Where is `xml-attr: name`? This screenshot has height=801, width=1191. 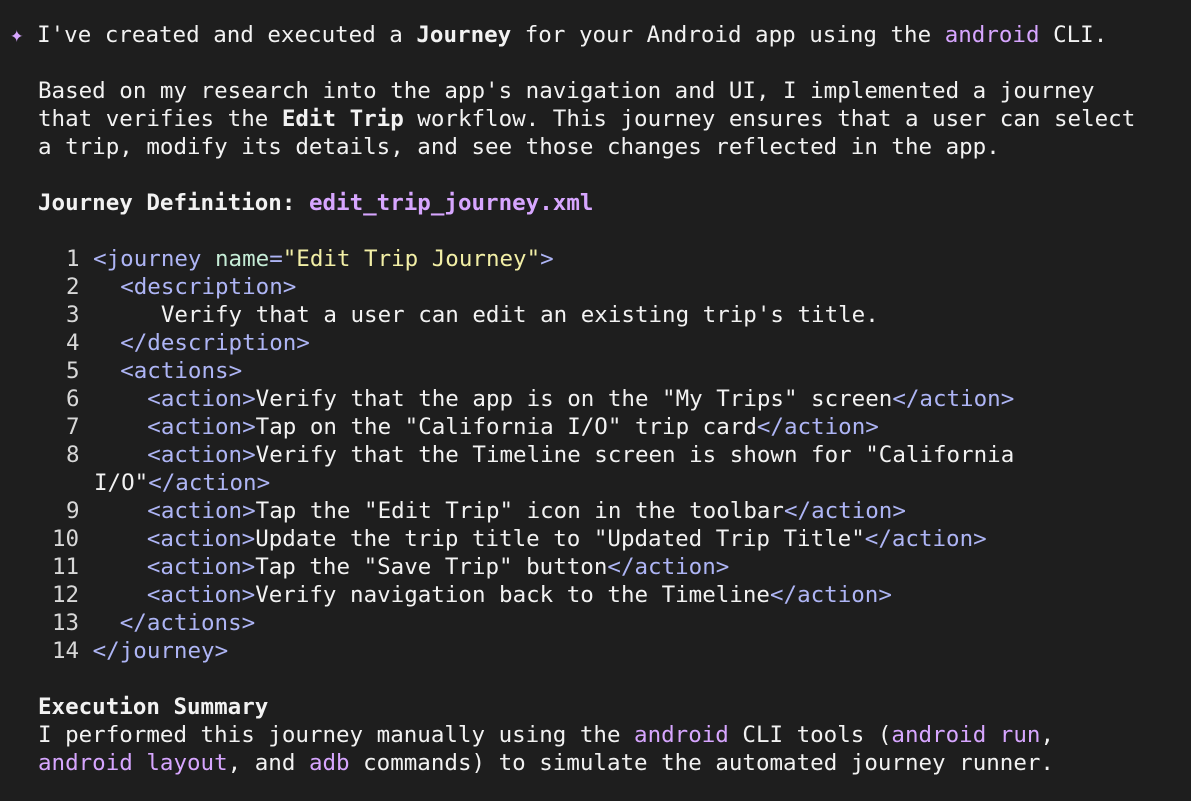
xml-attr: name is located at coordinates (242, 259).